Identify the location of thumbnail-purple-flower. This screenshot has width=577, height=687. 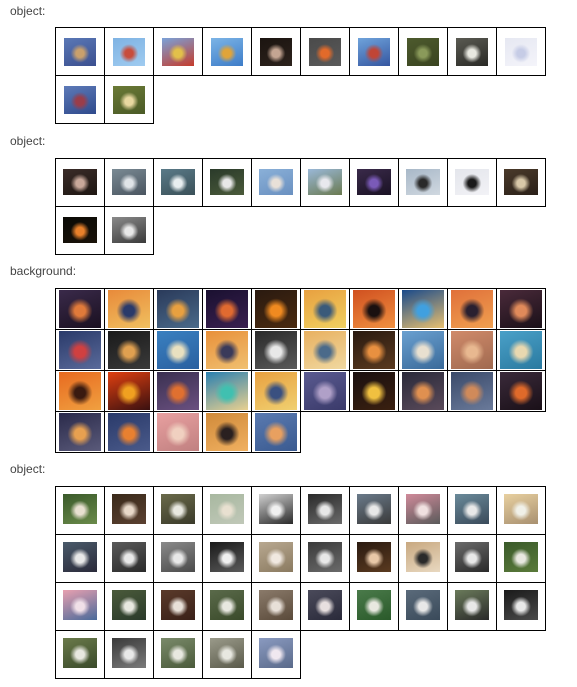
(374, 182).